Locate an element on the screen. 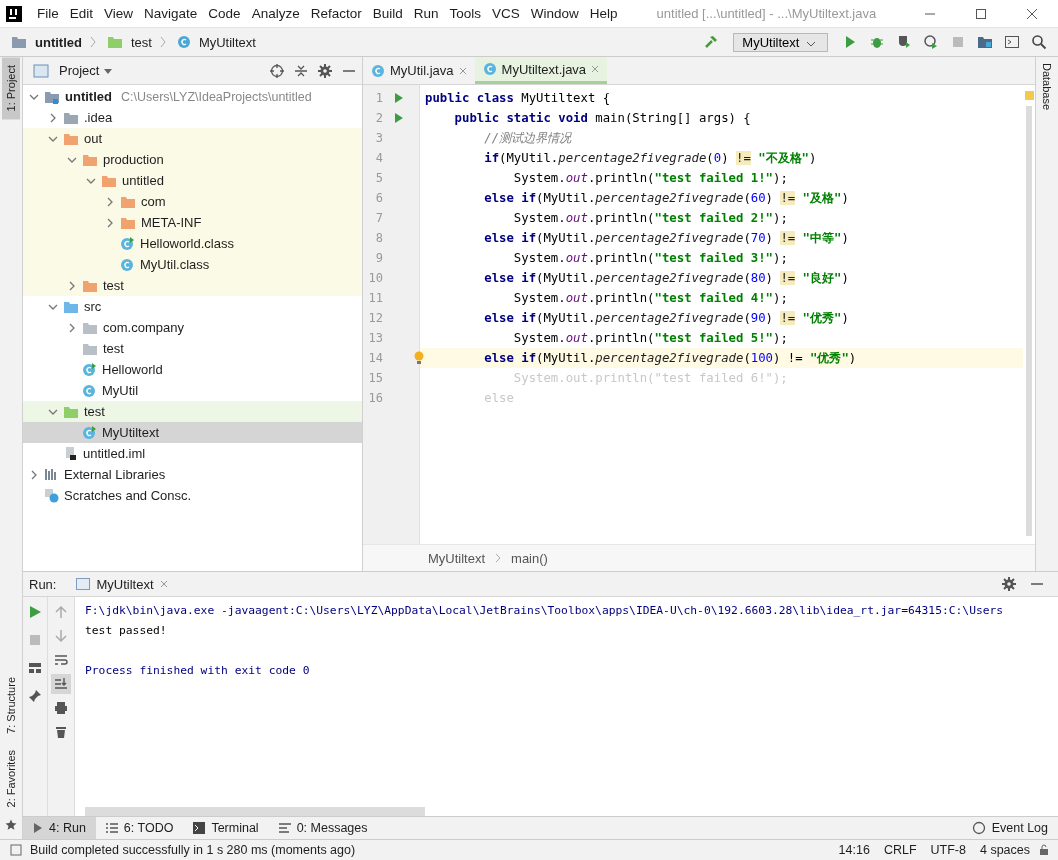 This screenshot has width=1058, height=860. event-log-button: Event Log is located at coordinates (1009, 828).